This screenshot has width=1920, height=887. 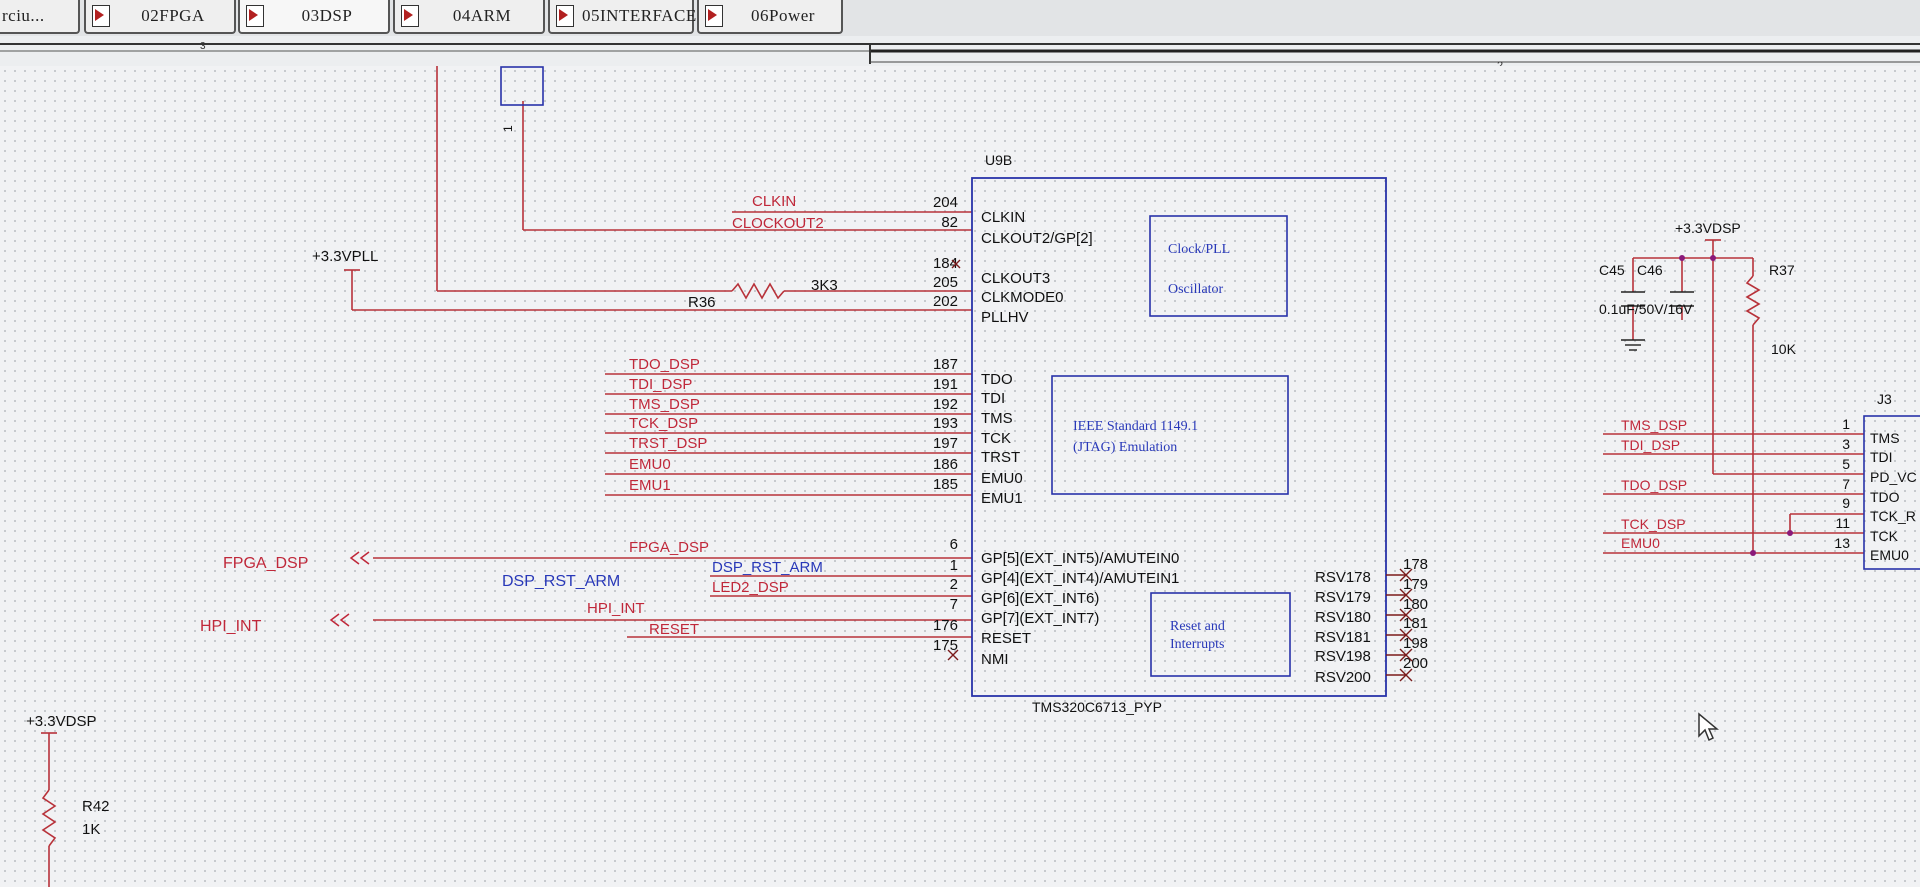 What do you see at coordinates (622, 17) in the screenshot?
I see `tab-05interface: 05INTERFACE` at bounding box center [622, 17].